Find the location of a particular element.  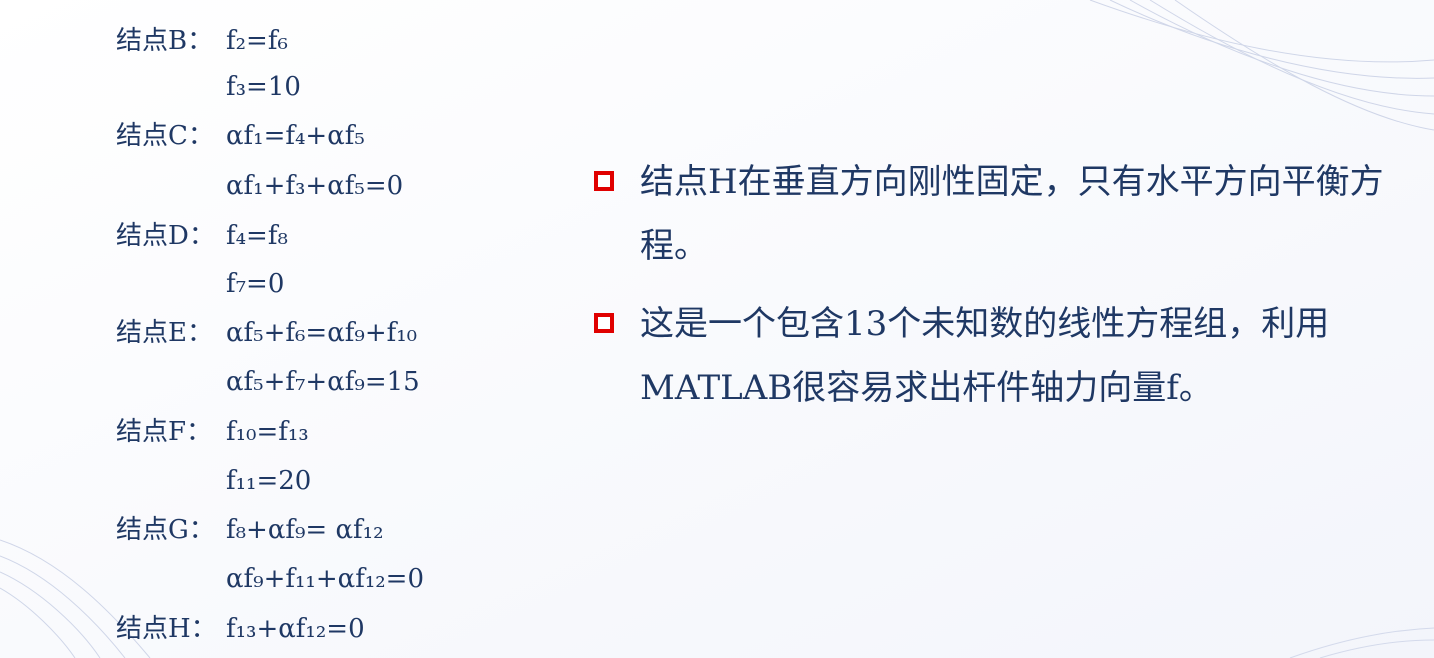

equation-row: 结点F： f₁₀=f₁₃ is located at coordinates (212, 432).